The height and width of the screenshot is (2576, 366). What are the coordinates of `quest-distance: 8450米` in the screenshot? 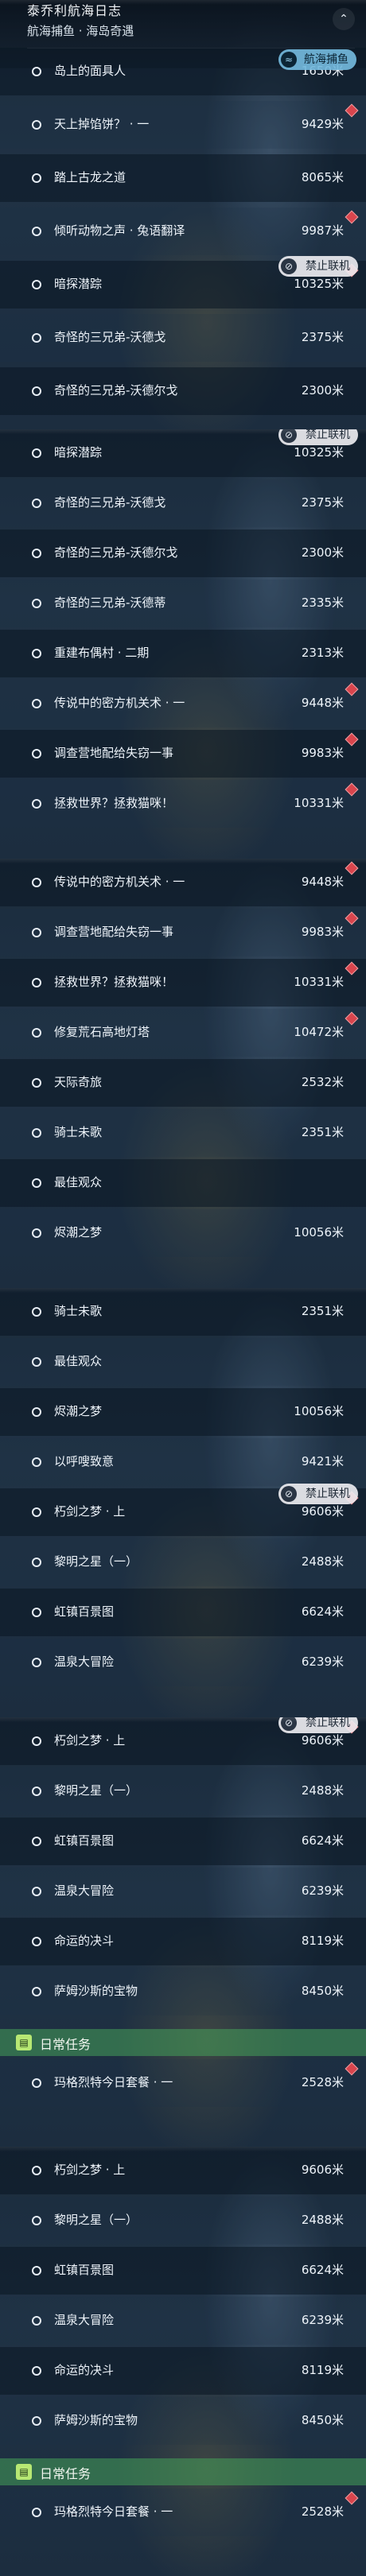 It's located at (322, 2420).